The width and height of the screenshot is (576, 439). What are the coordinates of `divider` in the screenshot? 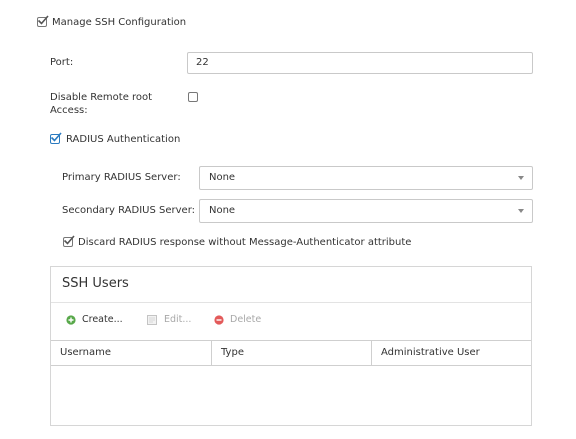 It's located at (291, 302).